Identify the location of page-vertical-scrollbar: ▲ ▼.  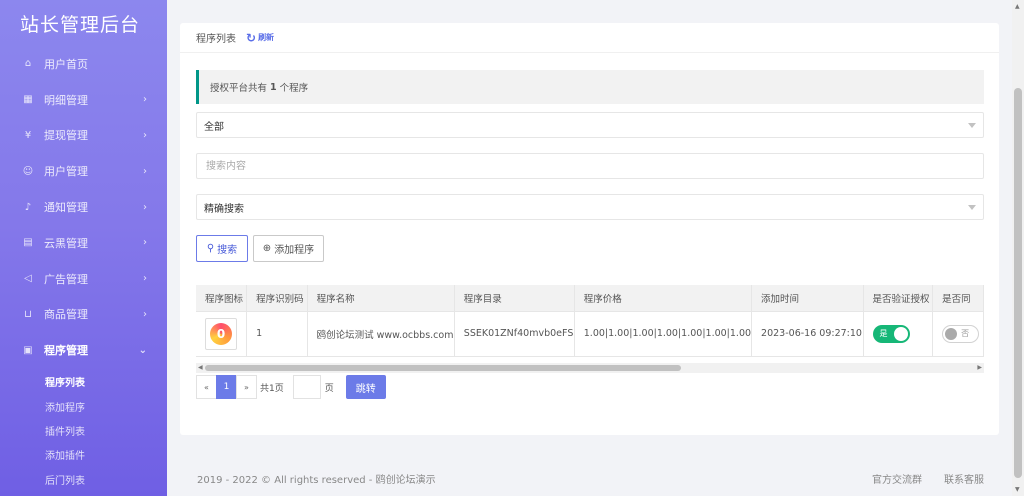
(1018, 248).